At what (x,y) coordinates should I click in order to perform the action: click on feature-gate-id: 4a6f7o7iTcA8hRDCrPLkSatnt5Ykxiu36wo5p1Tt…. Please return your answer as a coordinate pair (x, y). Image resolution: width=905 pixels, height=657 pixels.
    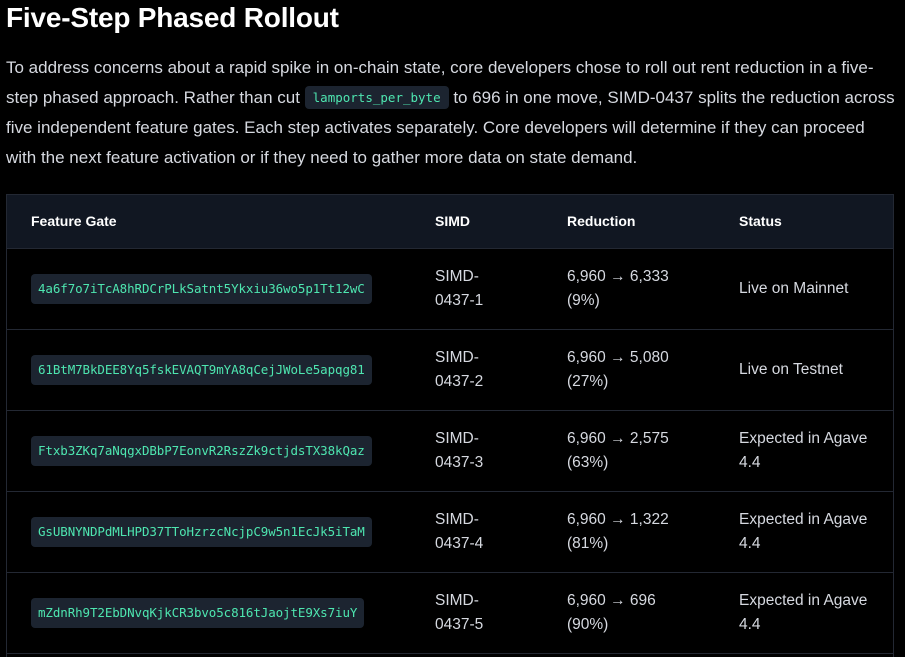
    Looking at the image, I should click on (201, 288).